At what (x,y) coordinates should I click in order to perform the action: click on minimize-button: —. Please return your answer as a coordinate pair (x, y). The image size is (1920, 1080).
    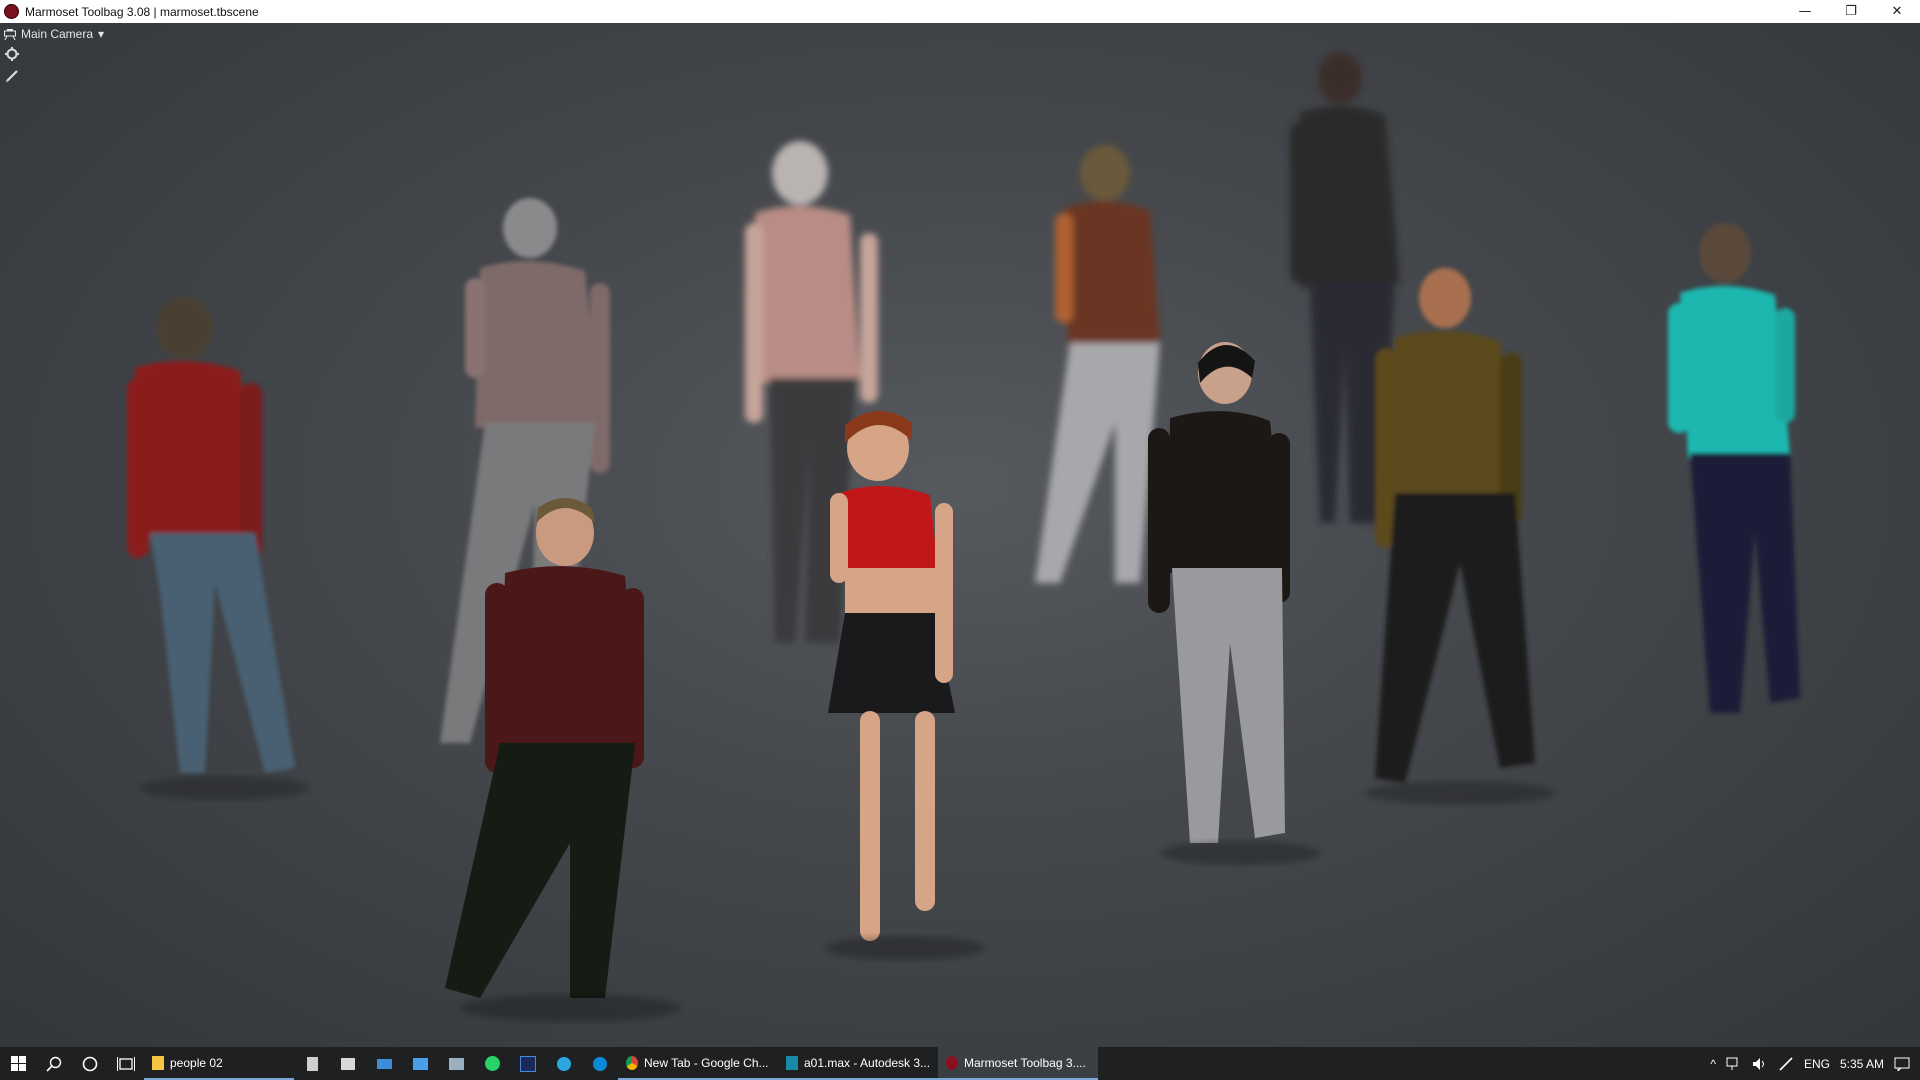
    Looking at the image, I should click on (1805, 11).